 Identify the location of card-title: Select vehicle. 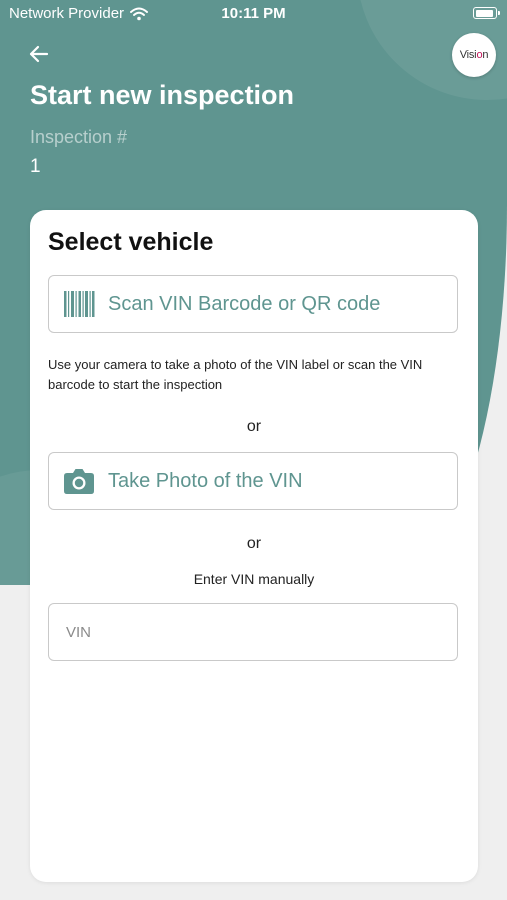
(131, 242).